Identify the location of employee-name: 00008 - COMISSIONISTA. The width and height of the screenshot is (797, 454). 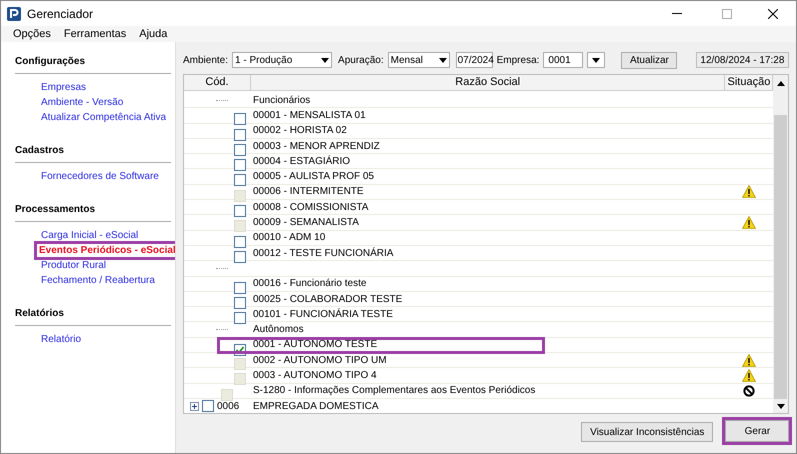
(310, 207).